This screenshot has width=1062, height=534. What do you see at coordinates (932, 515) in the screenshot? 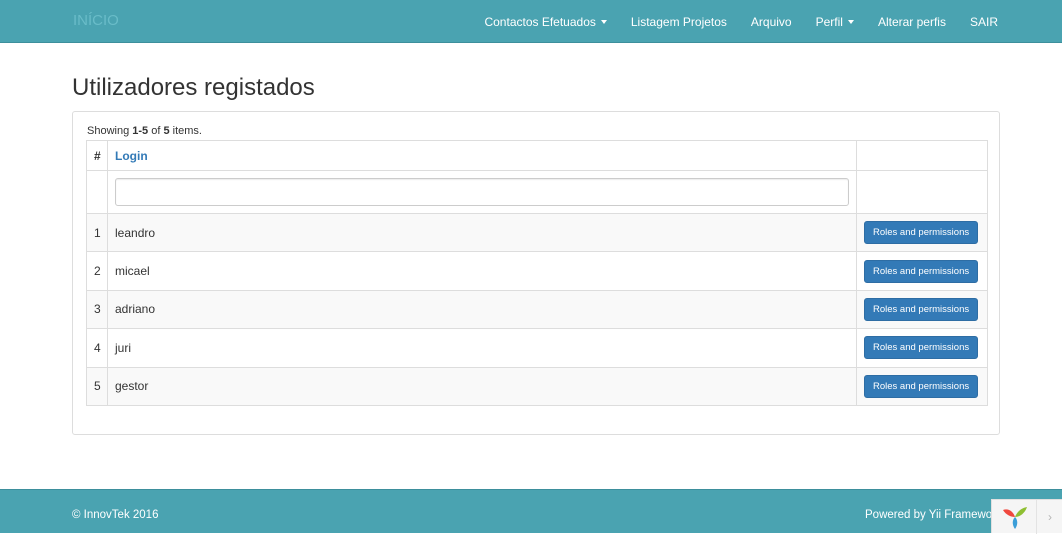
I see `powered-by-text: Powered by Yii Framework` at bounding box center [932, 515].